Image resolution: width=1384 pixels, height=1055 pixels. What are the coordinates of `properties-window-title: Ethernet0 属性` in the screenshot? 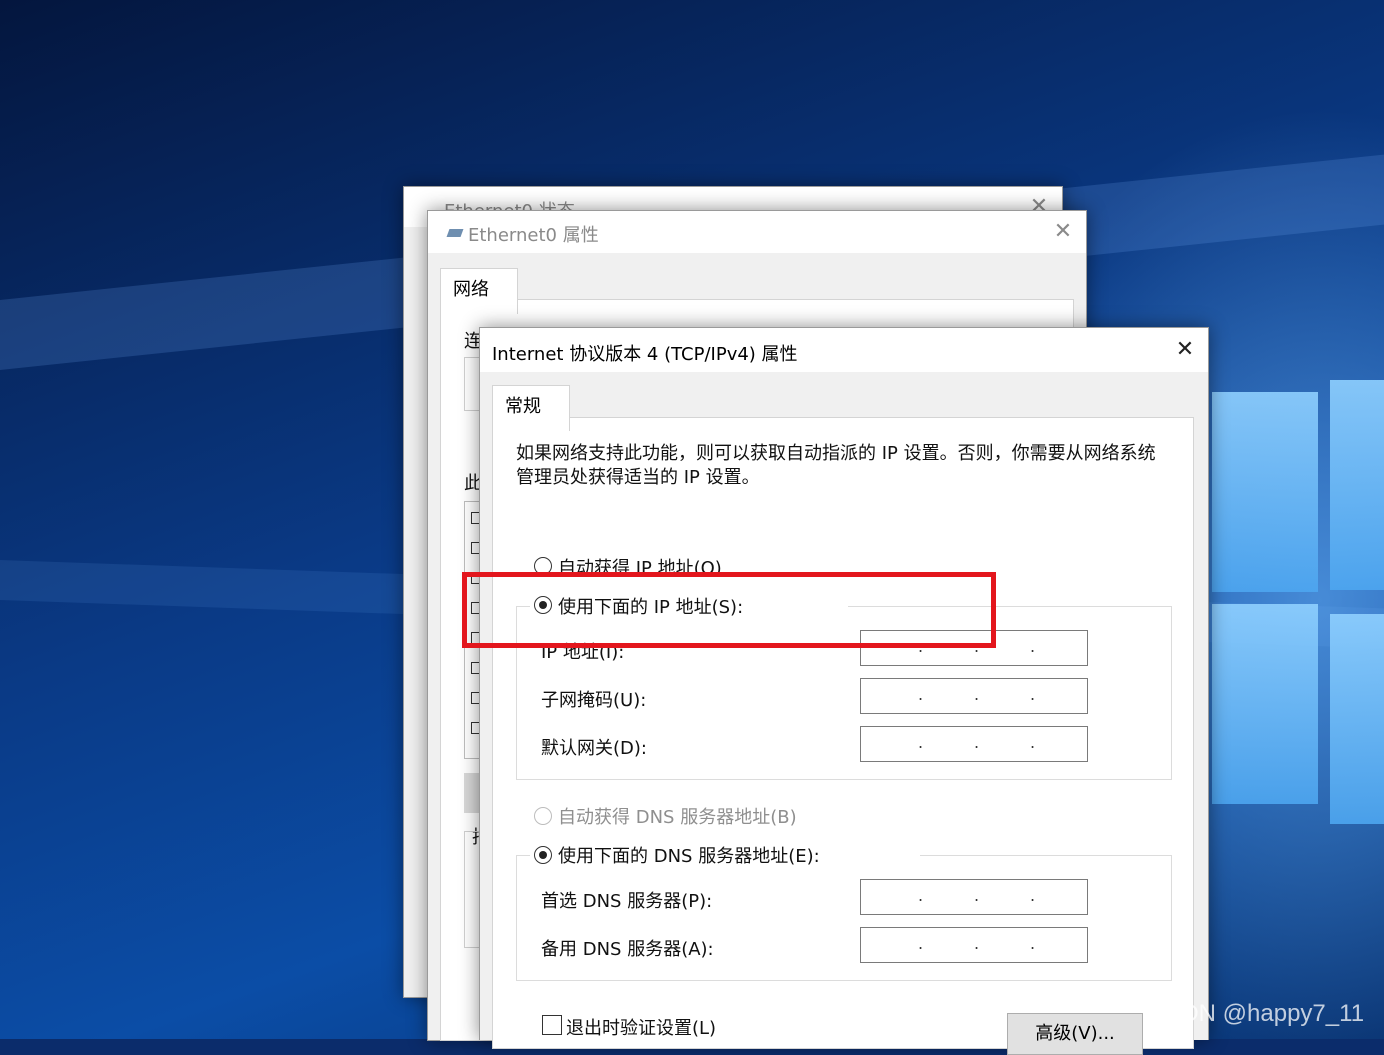 It's located at (533, 235).